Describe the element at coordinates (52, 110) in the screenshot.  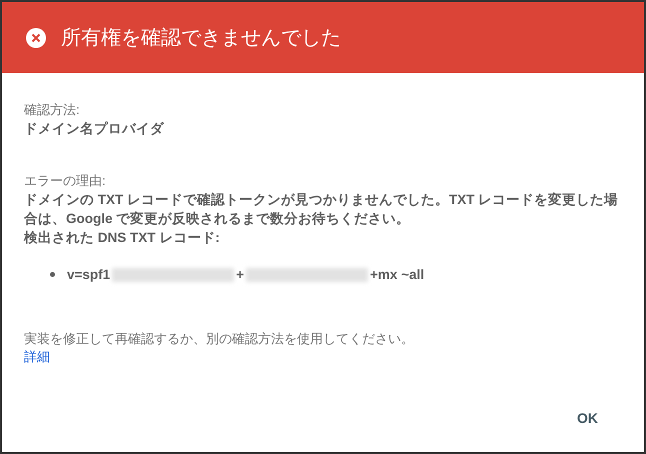
I see `method-label: 確認方法:` at that location.